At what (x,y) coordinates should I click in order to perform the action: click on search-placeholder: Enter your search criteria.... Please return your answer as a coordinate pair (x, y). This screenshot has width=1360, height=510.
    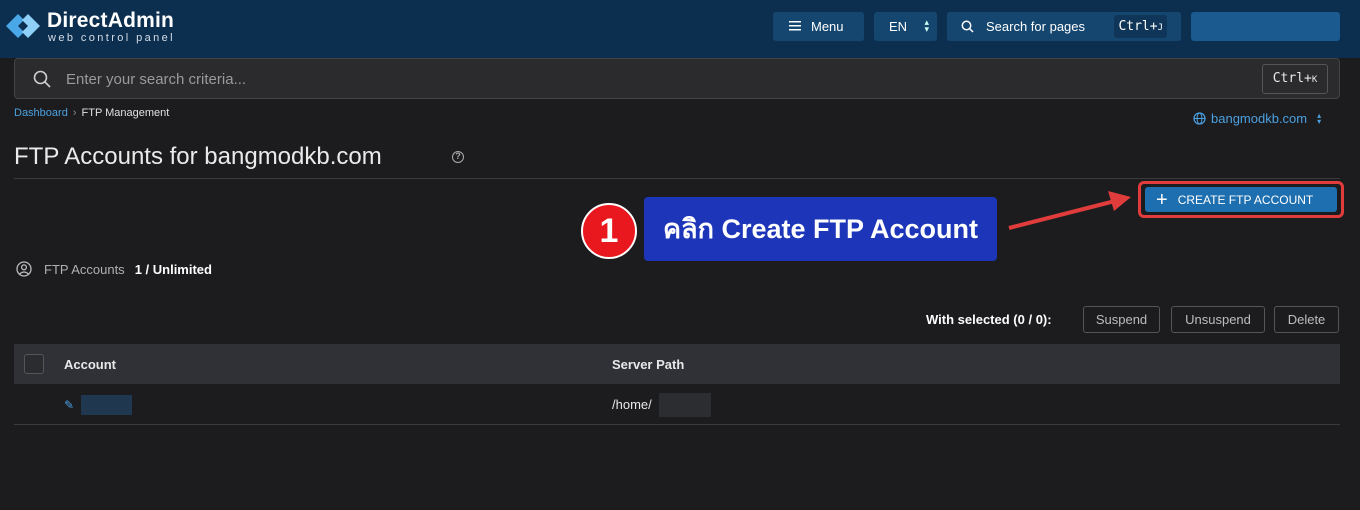
    Looking at the image, I should click on (156, 79).